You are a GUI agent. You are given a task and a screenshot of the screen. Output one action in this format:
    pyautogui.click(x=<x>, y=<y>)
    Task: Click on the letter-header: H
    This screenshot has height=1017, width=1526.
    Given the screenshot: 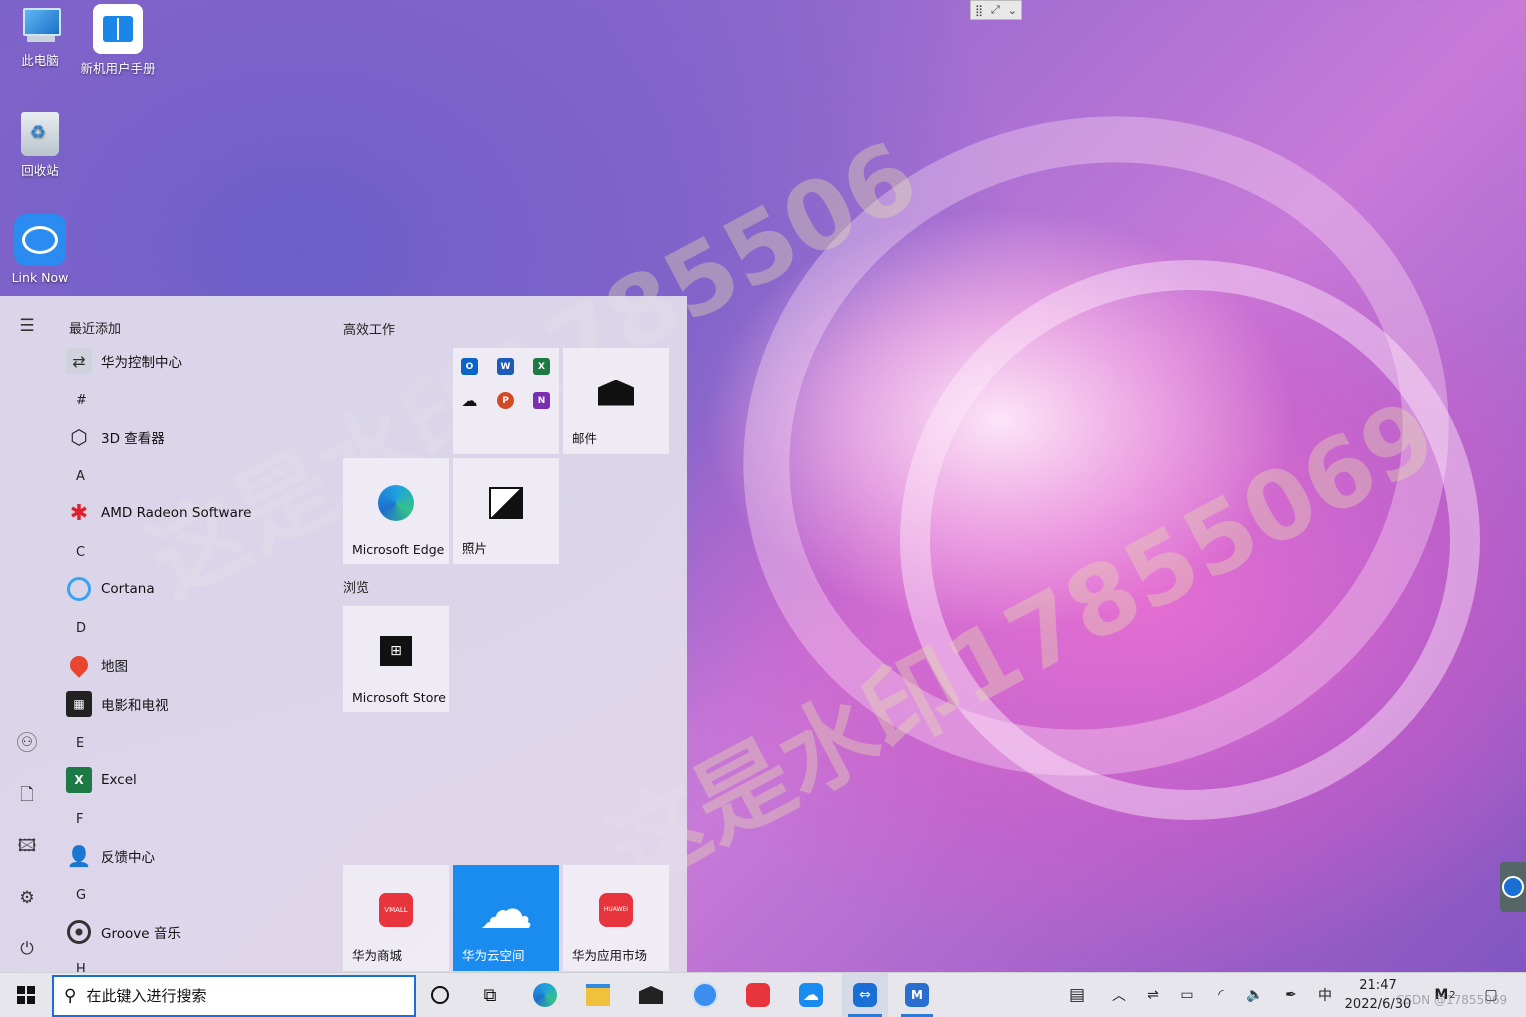 What is the action you would take?
    pyautogui.click(x=81, y=967)
    